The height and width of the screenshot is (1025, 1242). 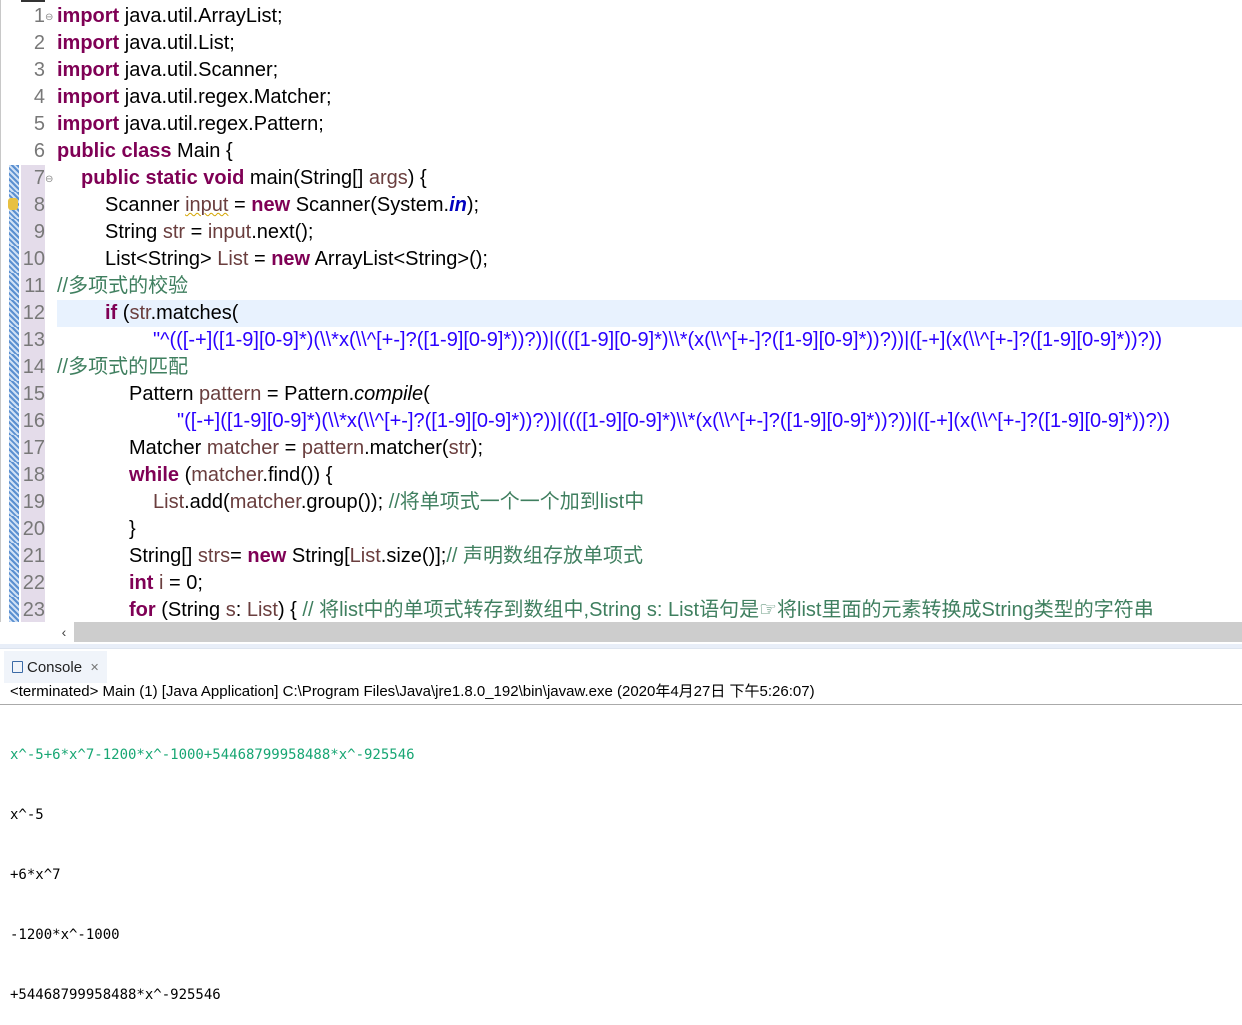 I want to click on code-line: 11 //多项式的校验, so click(x=621, y=286).